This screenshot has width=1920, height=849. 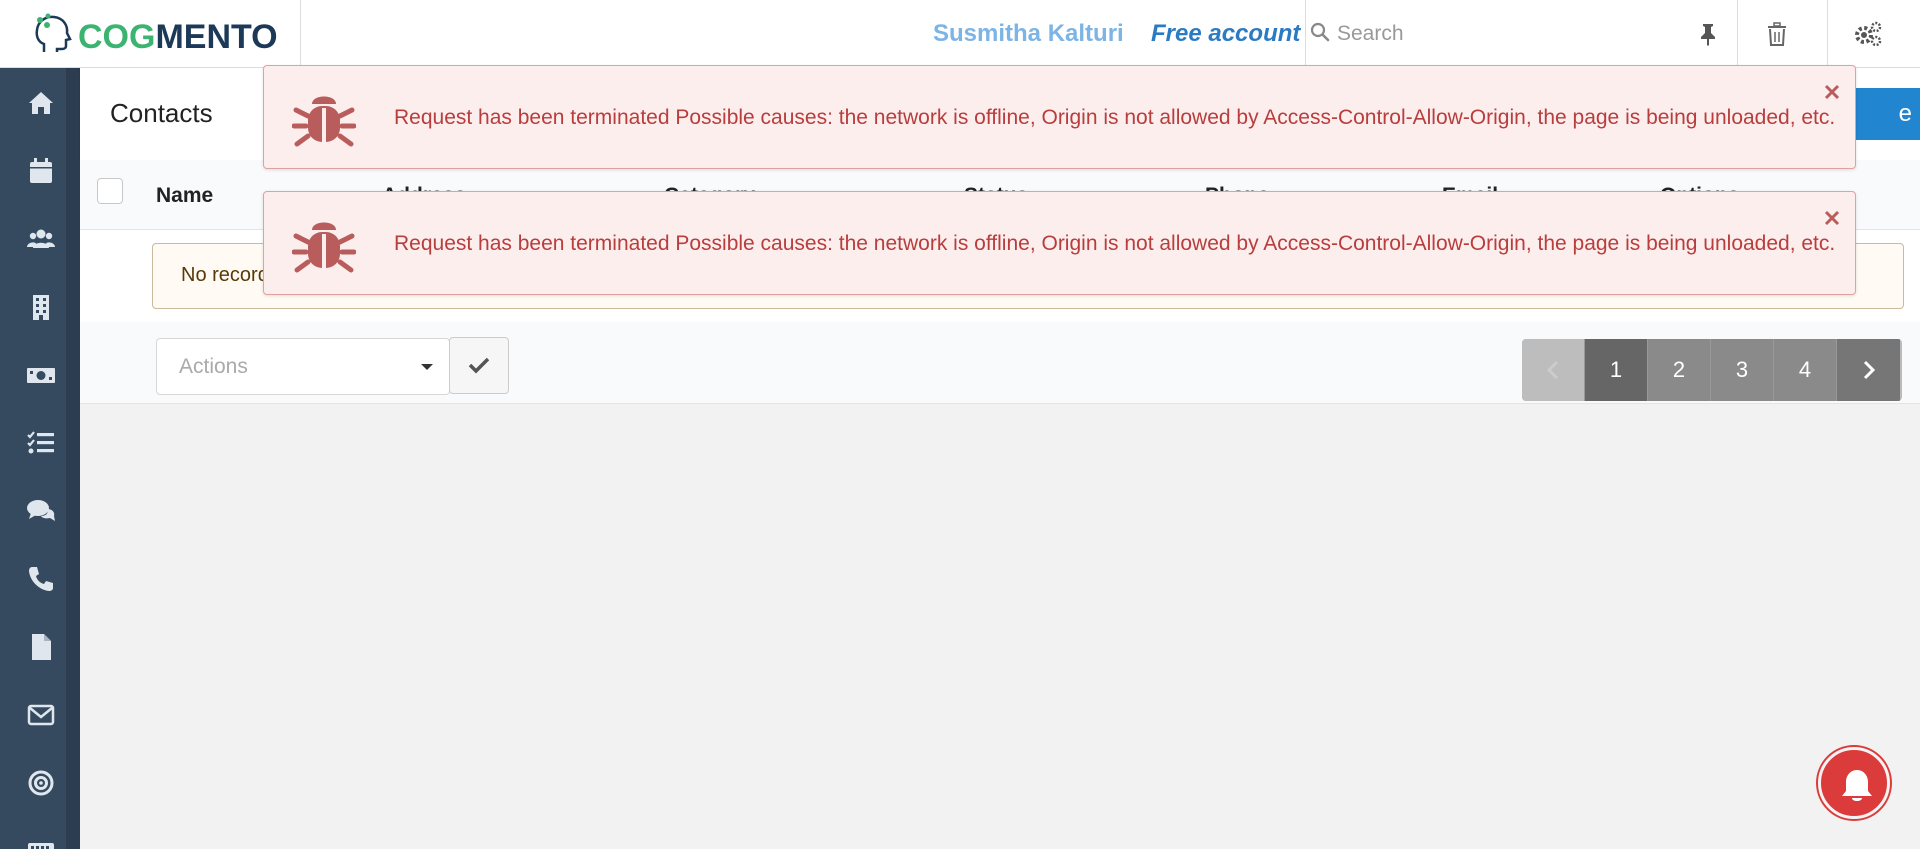 I want to click on pagination-page-1: 1, so click(x=1616, y=370).